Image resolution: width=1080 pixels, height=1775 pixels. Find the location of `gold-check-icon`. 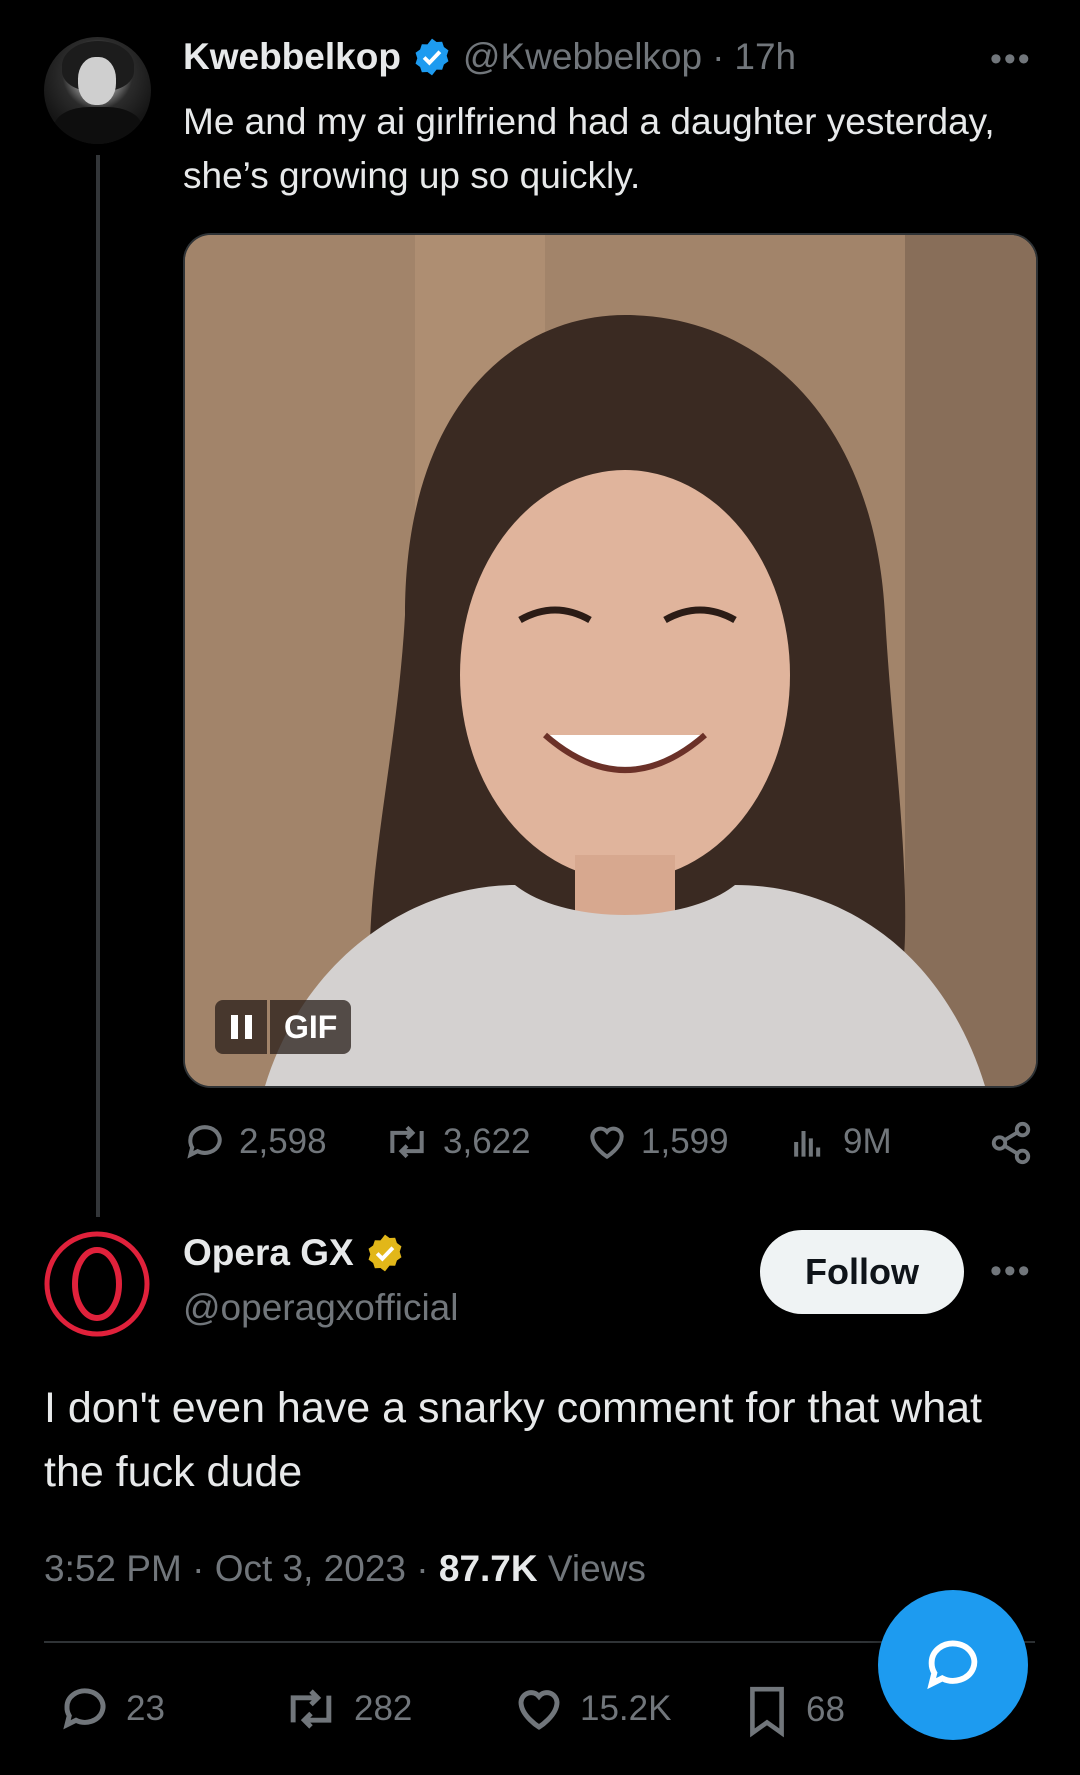

gold-check-icon is located at coordinates (385, 1253).